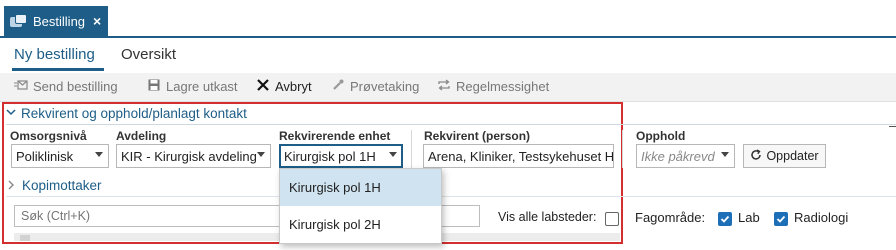 The width and height of the screenshot is (896, 250). I want to click on tab-bestilling: Bestilling ×, so click(56, 21).